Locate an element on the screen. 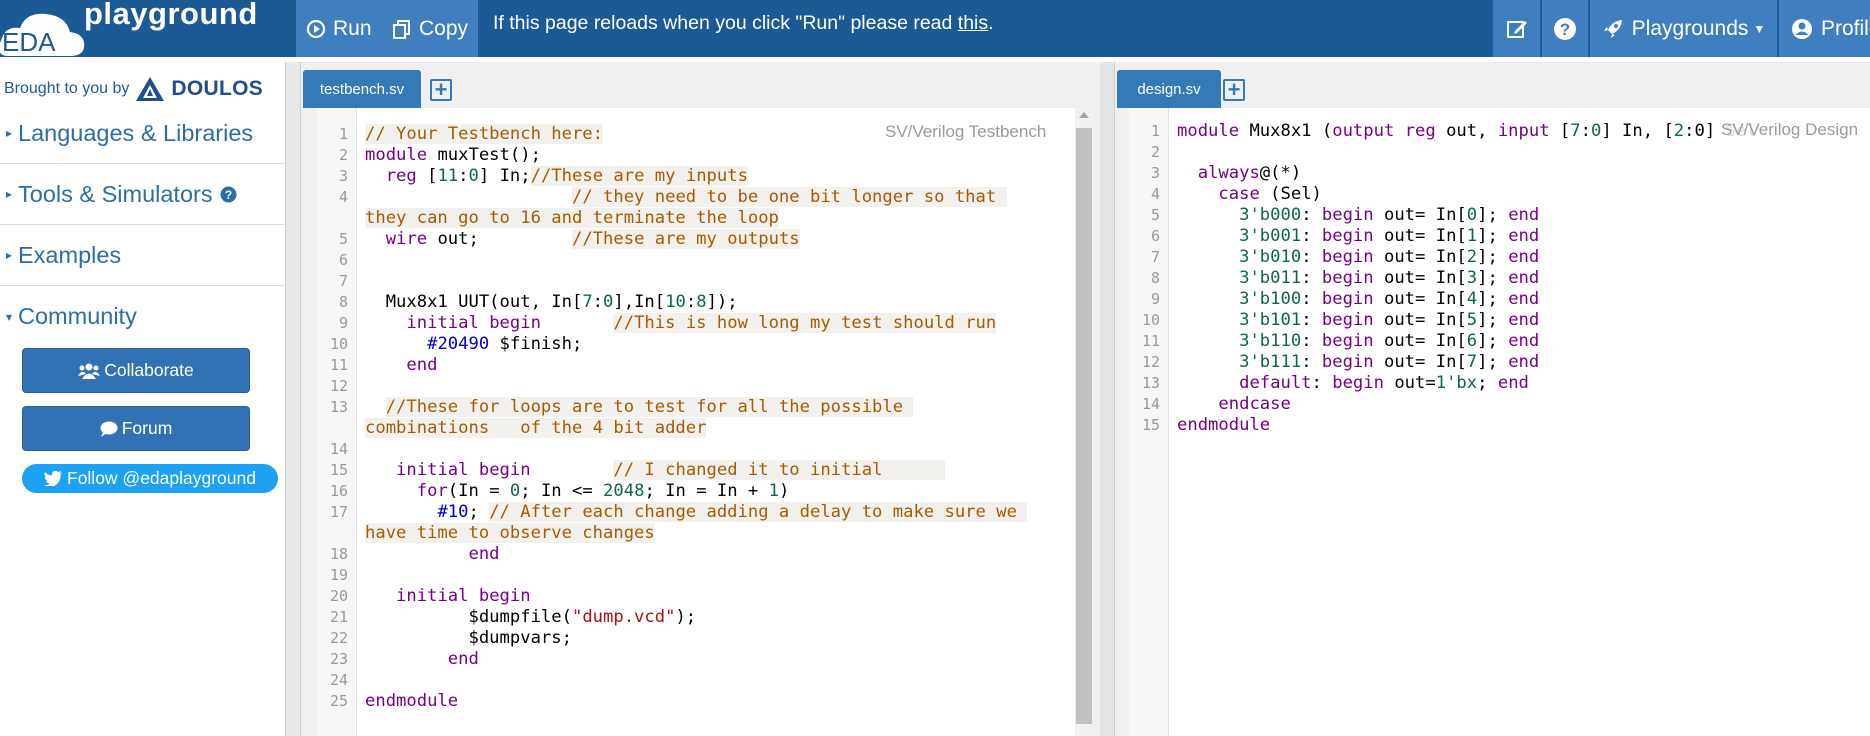 Image resolution: width=1870 pixels, height=736 pixels. rocket-icon is located at coordinates (1612, 28).